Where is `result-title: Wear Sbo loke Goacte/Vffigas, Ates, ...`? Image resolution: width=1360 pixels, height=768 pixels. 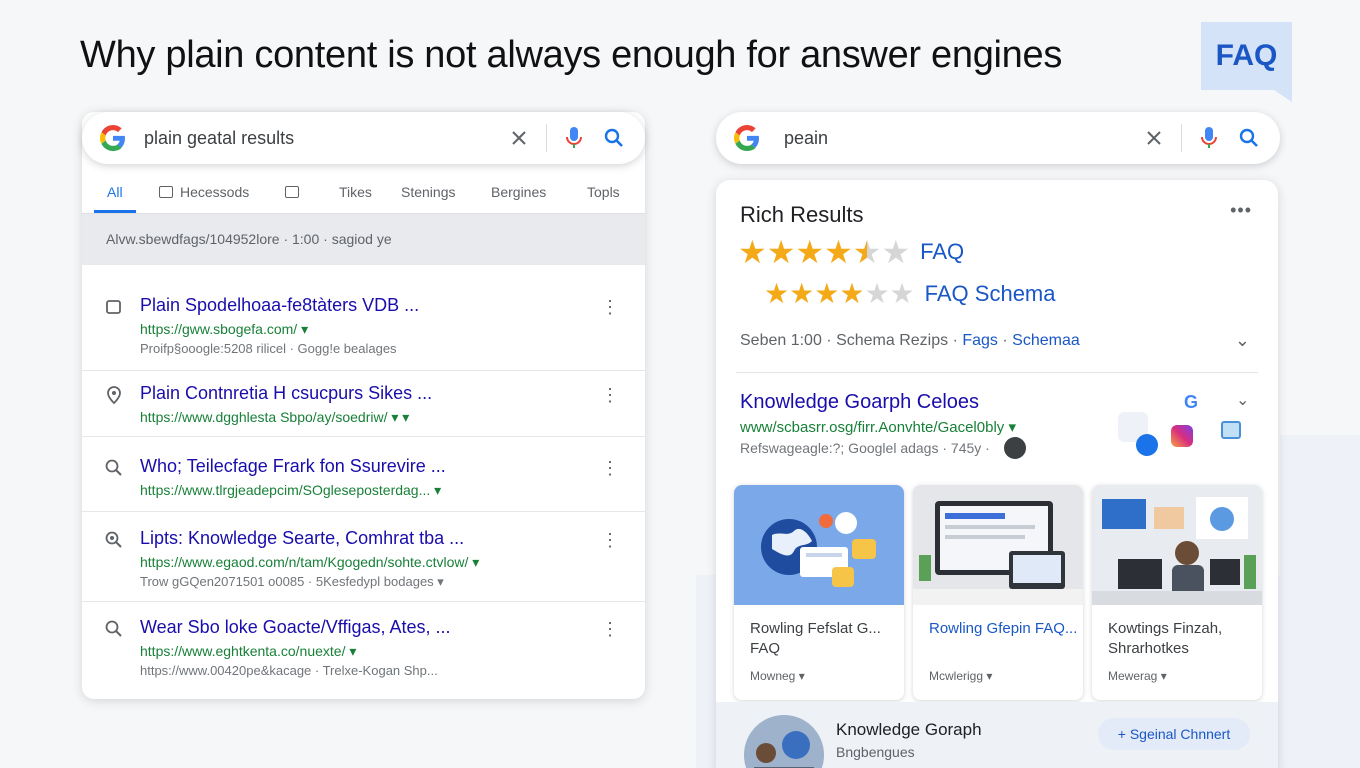
result-title: Wear Sbo loke Goacte/Vffigas, Ates, ... is located at coordinates (295, 627).